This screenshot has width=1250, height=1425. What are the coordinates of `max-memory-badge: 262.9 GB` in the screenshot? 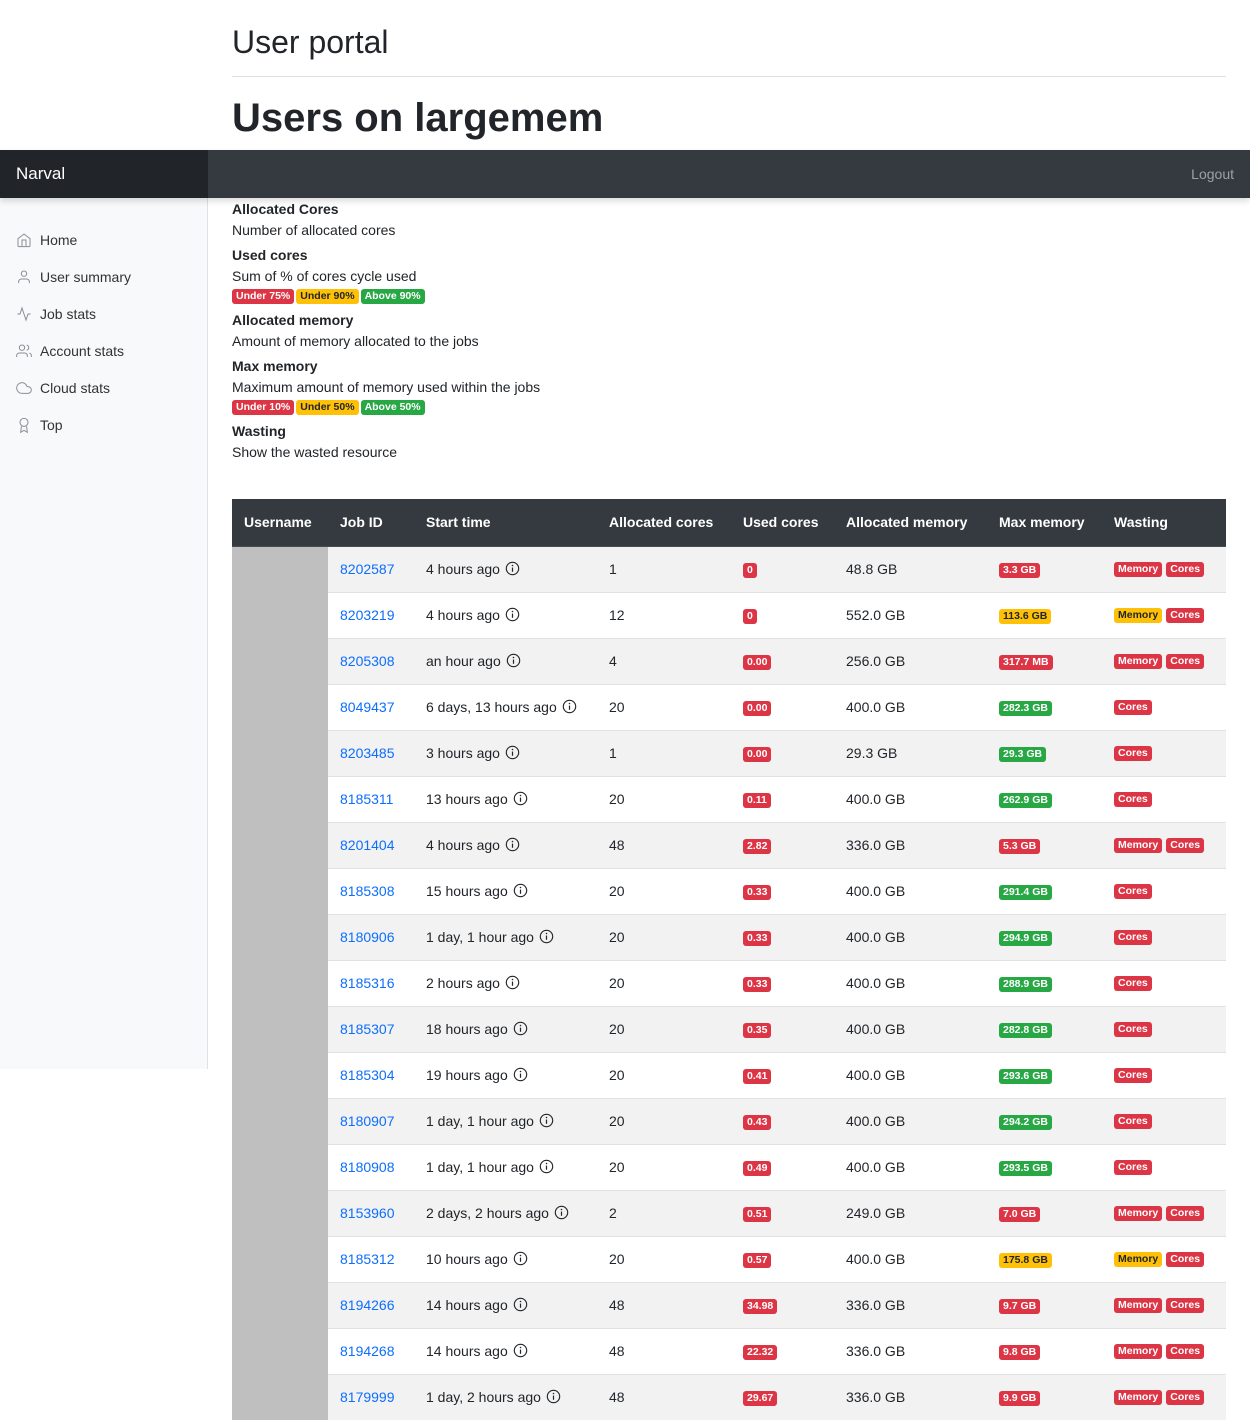 It's located at (1025, 800).